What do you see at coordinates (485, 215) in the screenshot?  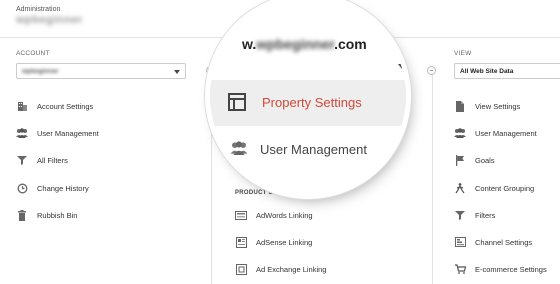 I see `view-filters-label: Filters` at bounding box center [485, 215].